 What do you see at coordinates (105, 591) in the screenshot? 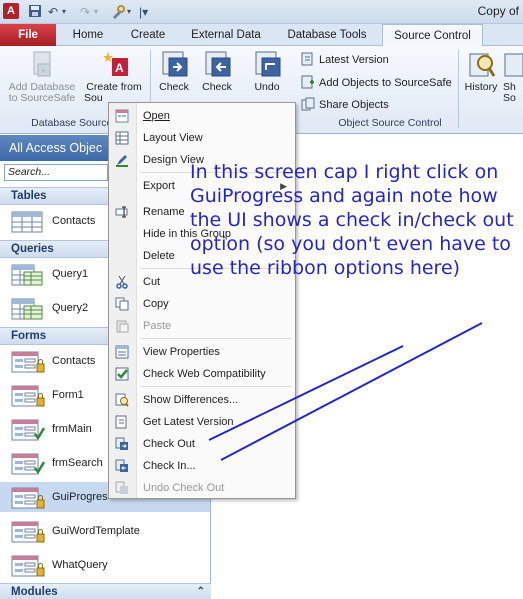
I see `nav-section-modules: Modules ⌃` at bounding box center [105, 591].